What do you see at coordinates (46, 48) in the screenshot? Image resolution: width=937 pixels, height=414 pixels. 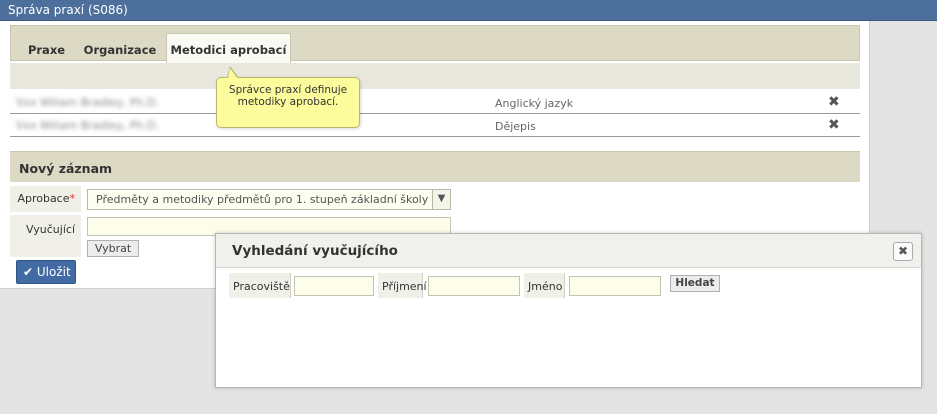 I see `tab-praxe: Praxe` at bounding box center [46, 48].